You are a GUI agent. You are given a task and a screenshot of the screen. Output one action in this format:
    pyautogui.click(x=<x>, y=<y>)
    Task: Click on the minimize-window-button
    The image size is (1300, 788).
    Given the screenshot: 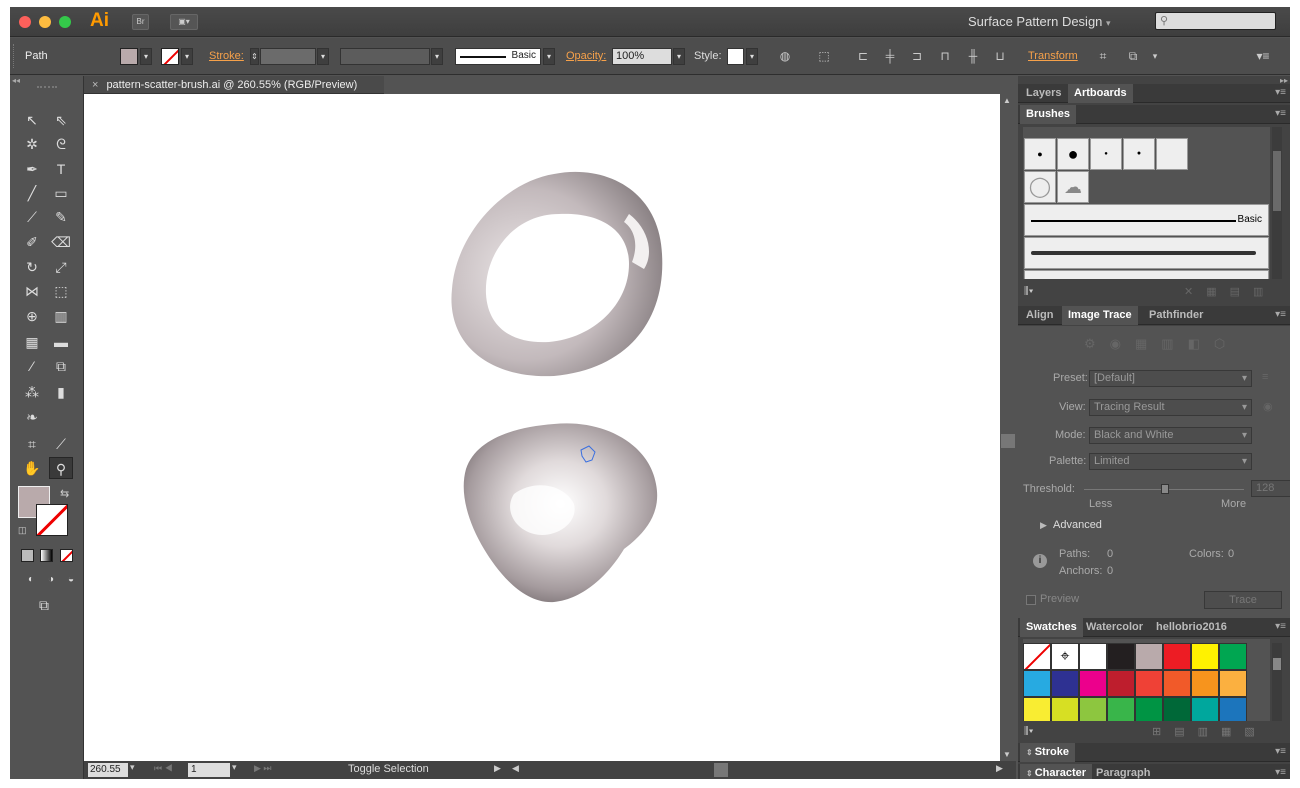 What is the action you would take?
    pyautogui.click(x=45, y=22)
    